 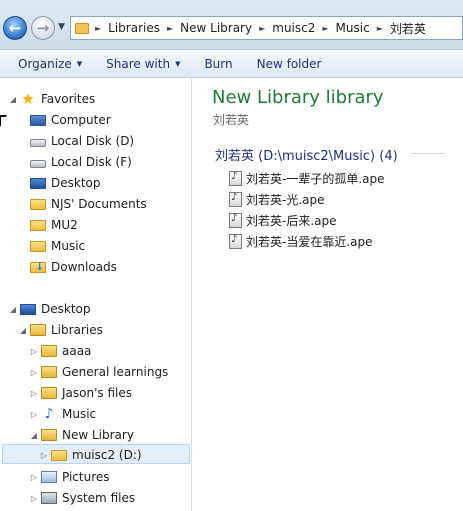 I want to click on nav-label: Desktop, so click(x=66, y=309).